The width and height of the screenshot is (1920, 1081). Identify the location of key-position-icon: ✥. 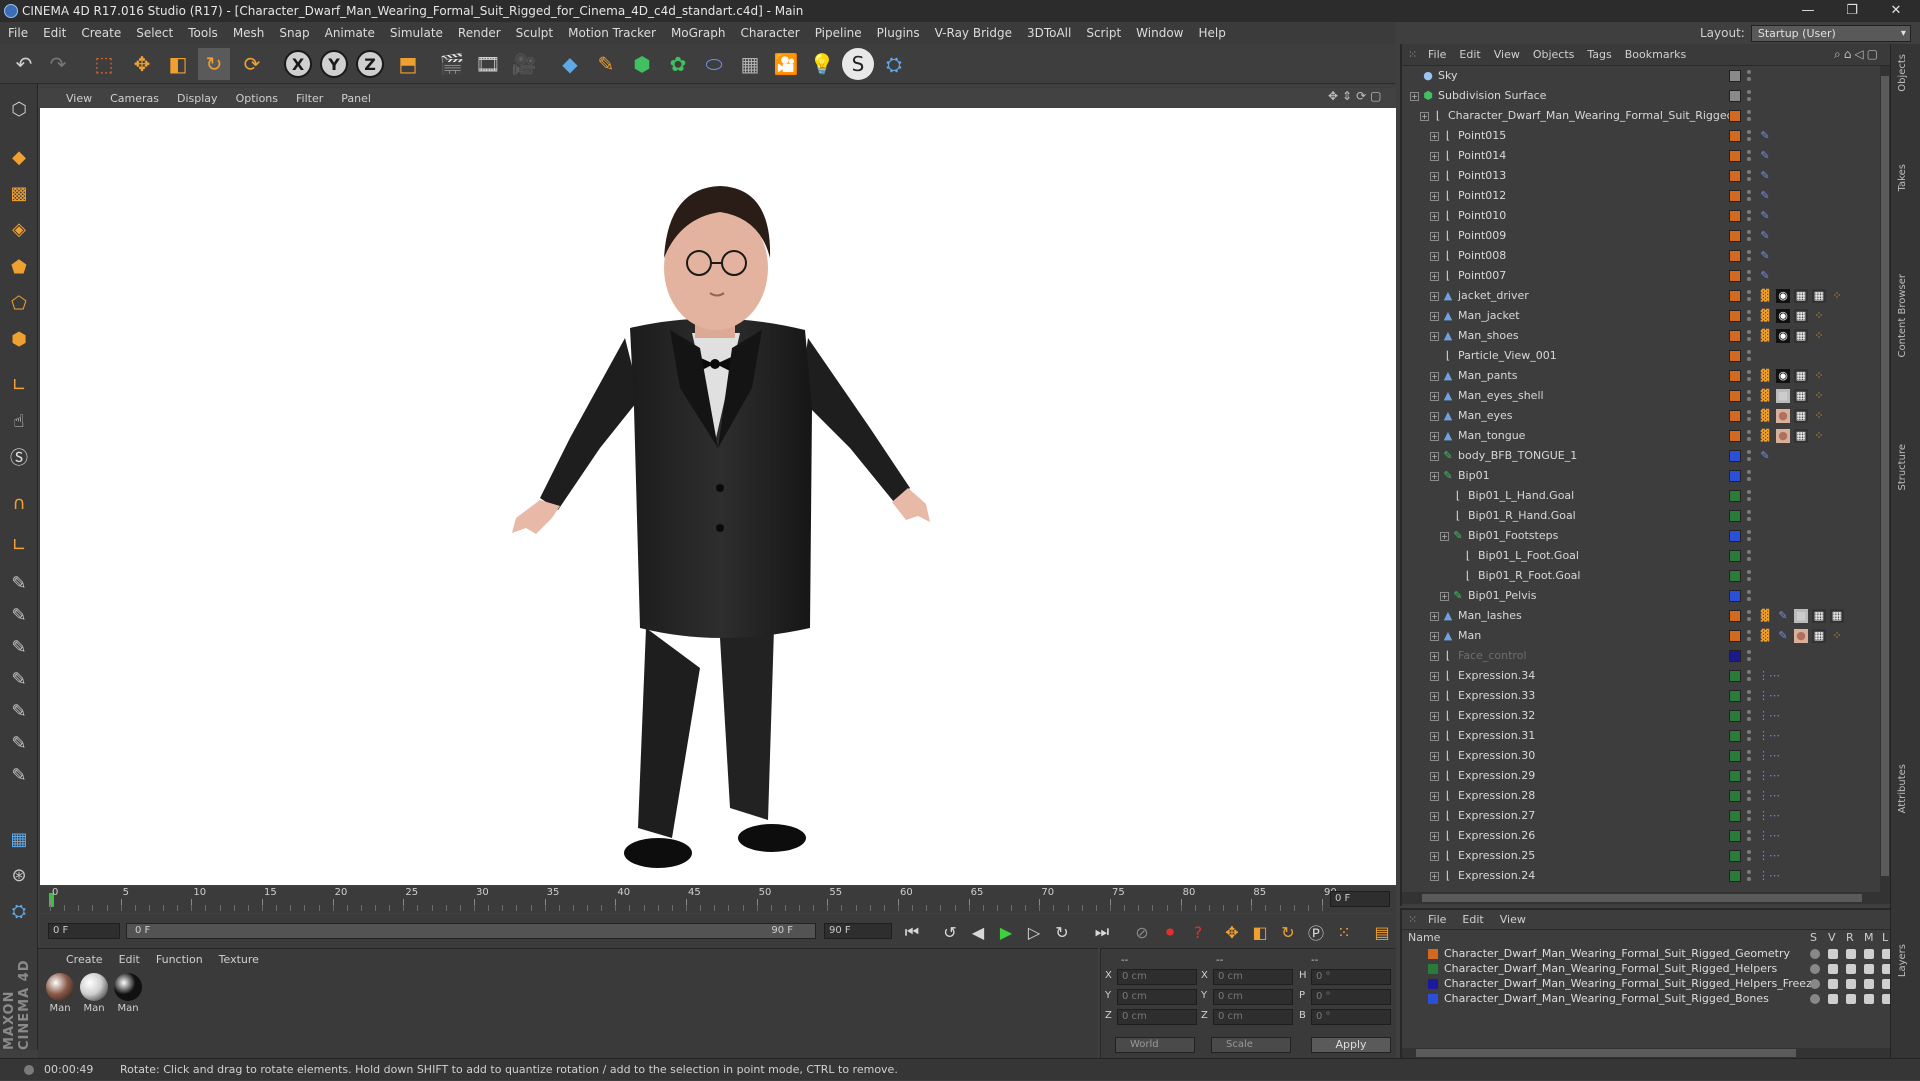
(1232, 932).